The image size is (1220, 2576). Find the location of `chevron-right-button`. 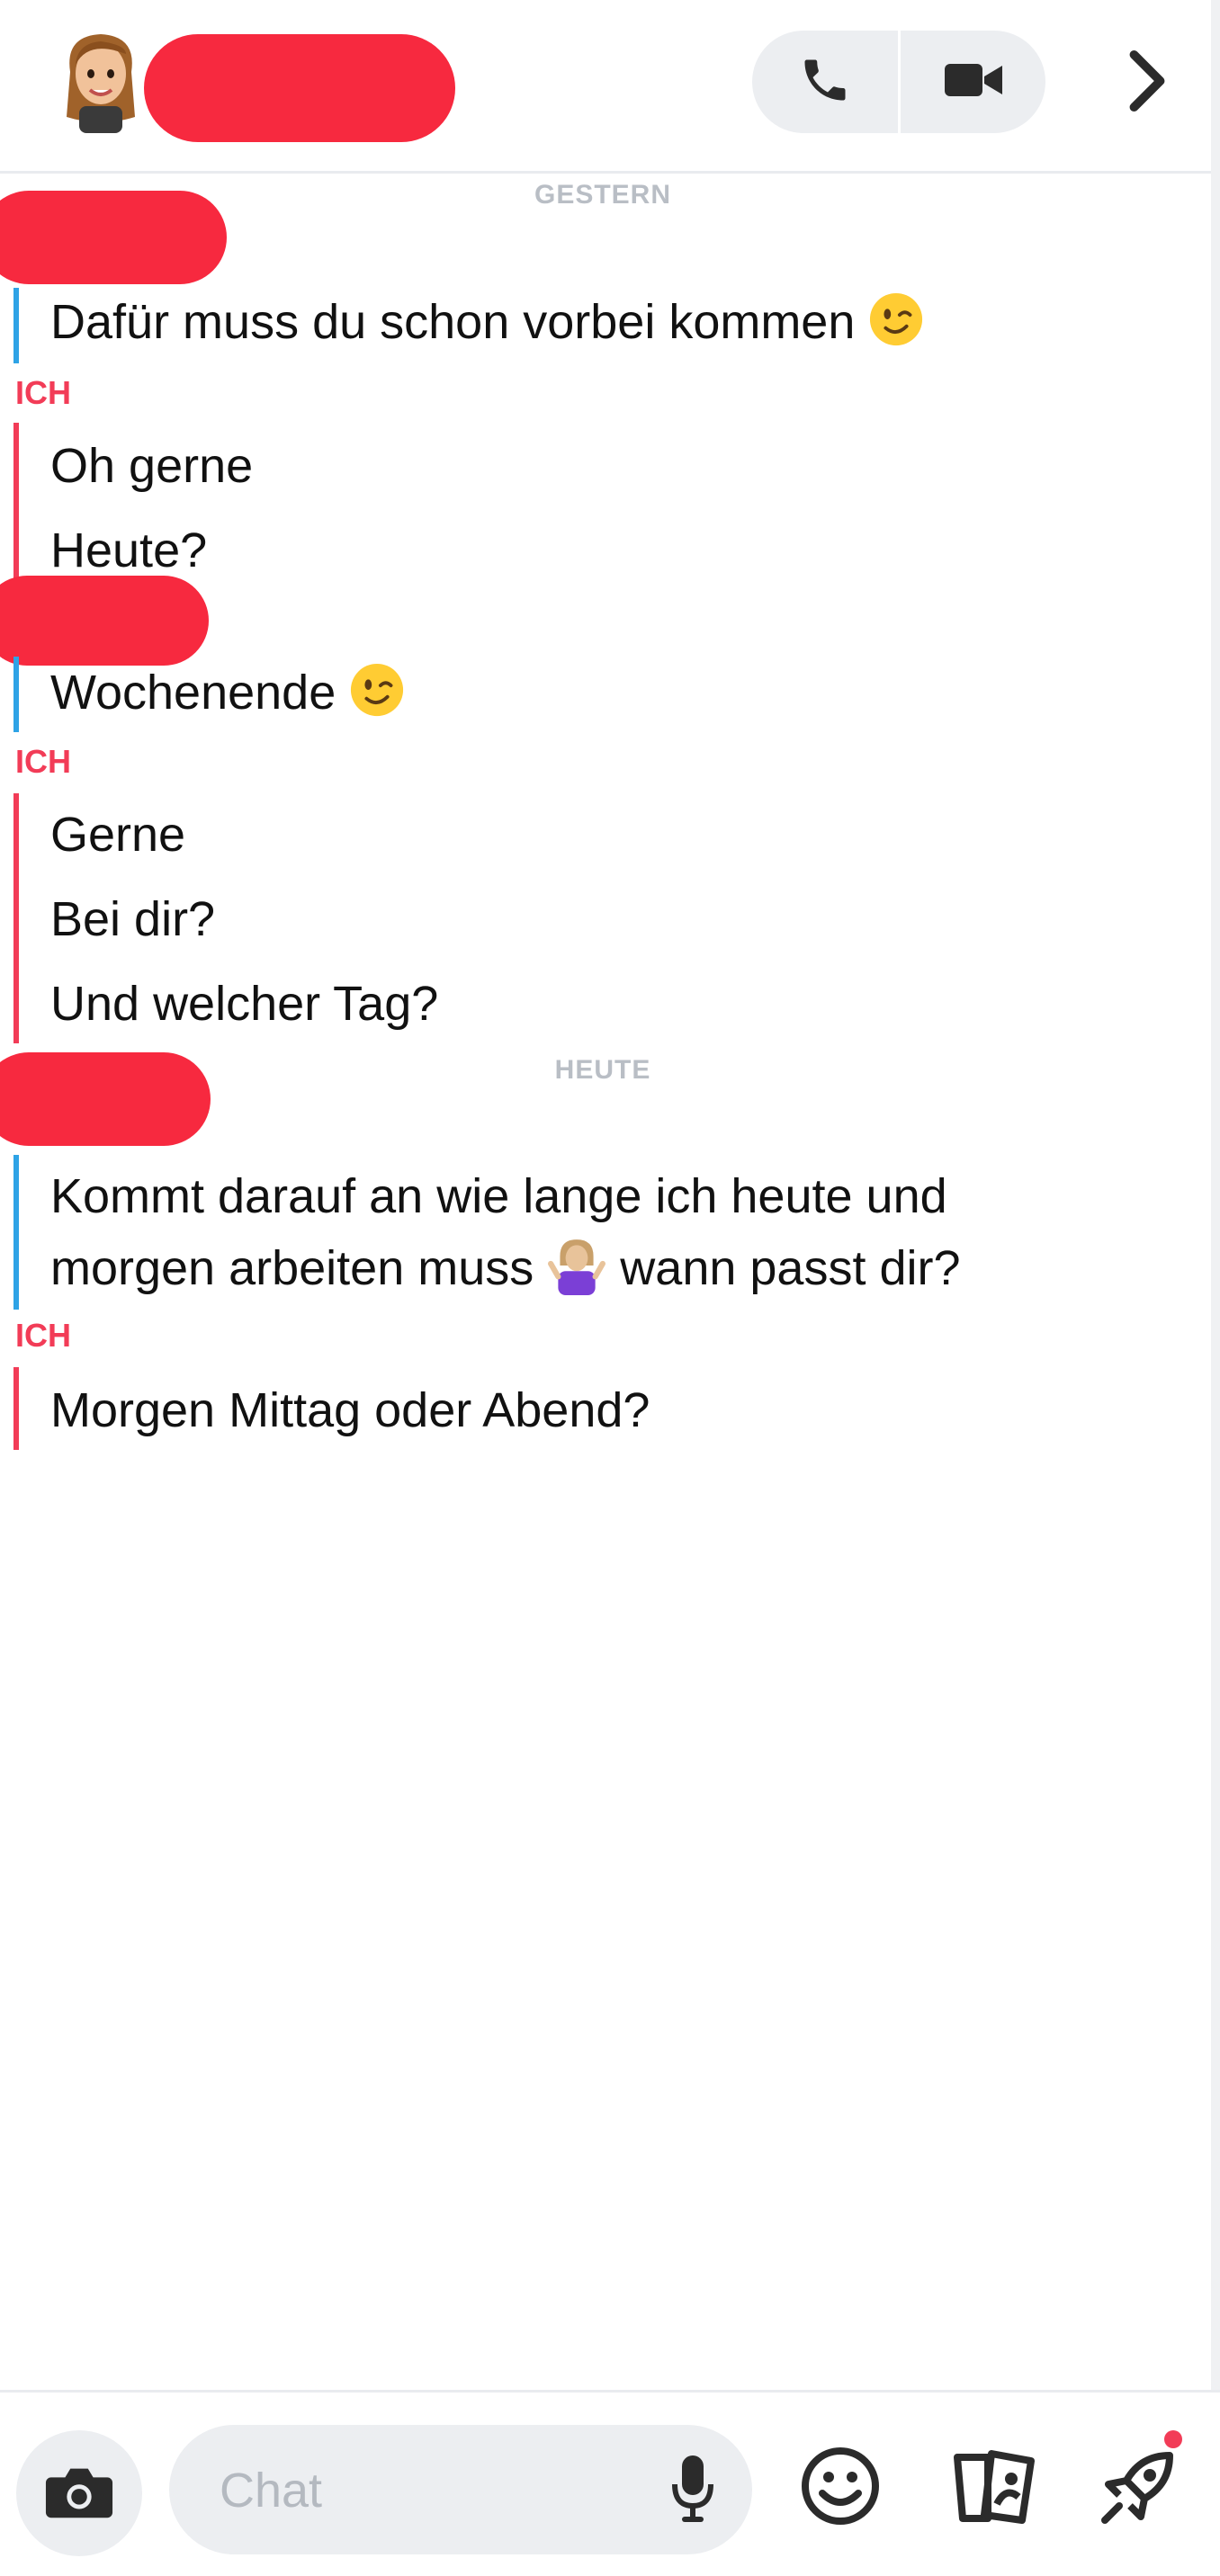

chevron-right-button is located at coordinates (1148, 83).